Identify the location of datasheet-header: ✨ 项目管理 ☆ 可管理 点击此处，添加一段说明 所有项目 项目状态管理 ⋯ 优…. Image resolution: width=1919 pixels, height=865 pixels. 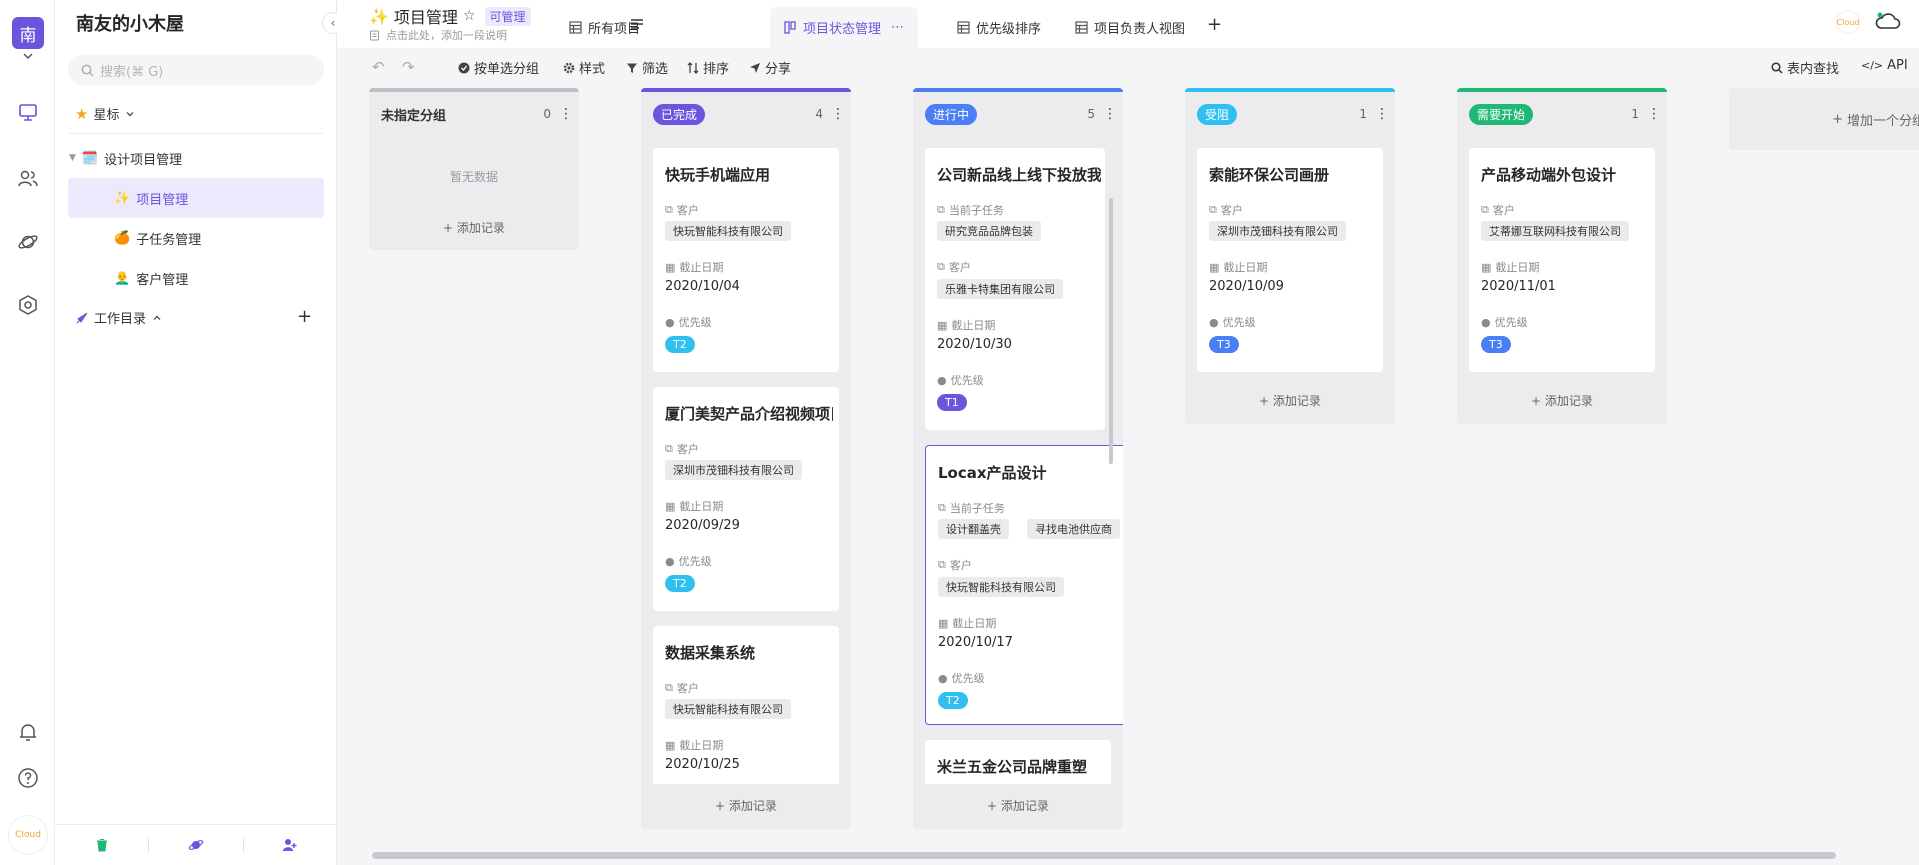
(1128, 24).